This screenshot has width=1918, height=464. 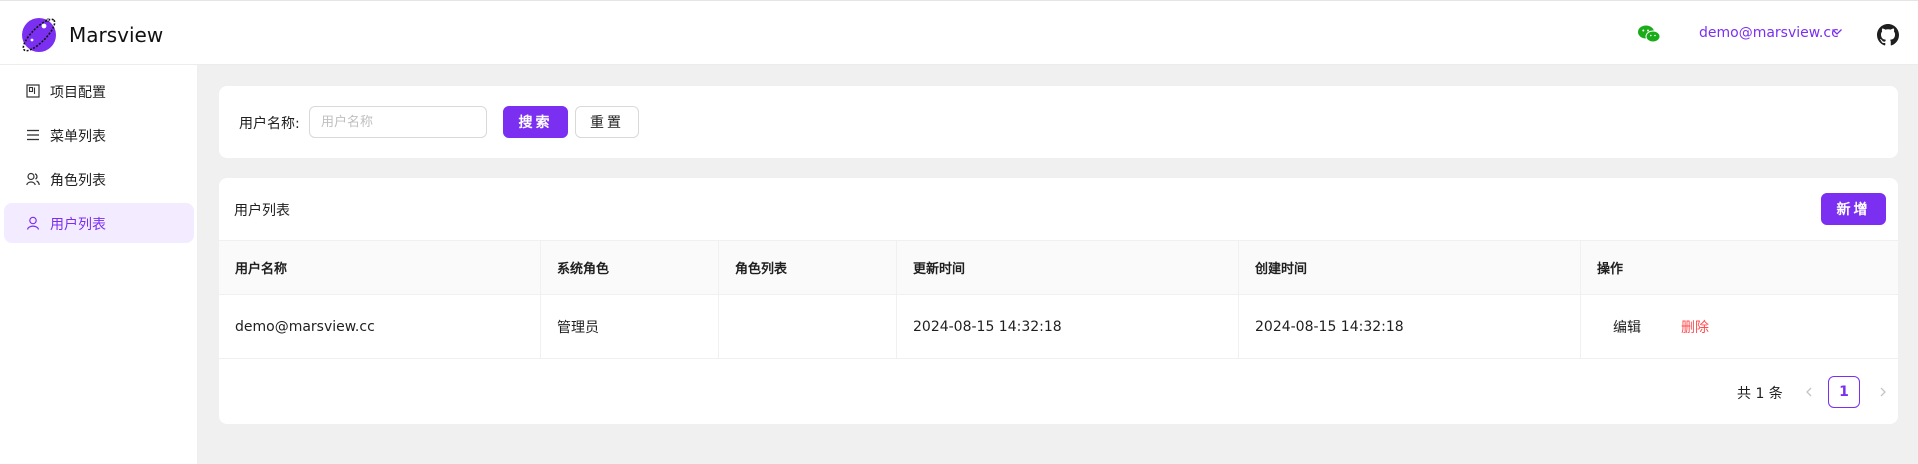 I want to click on pagination-page-1: 1, so click(x=1844, y=392).